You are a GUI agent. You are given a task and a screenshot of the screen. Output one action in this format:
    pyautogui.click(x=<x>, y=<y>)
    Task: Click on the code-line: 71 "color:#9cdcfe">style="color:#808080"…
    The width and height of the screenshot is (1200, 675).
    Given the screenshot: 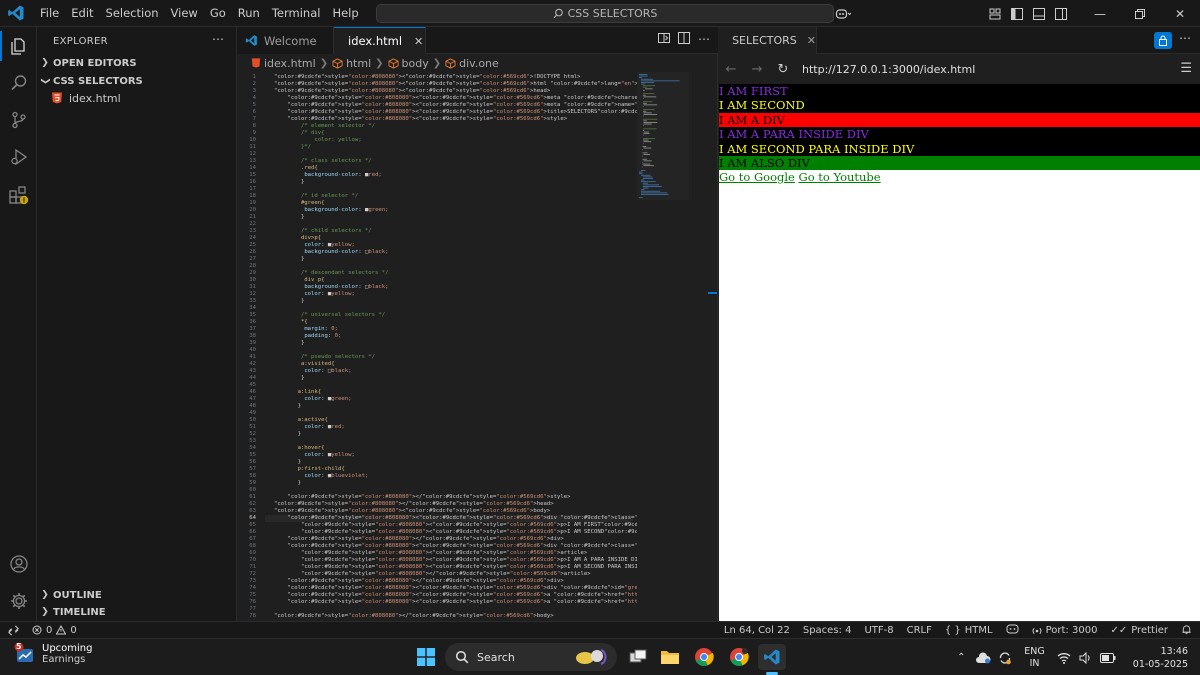 What is the action you would take?
    pyautogui.click(x=437, y=567)
    